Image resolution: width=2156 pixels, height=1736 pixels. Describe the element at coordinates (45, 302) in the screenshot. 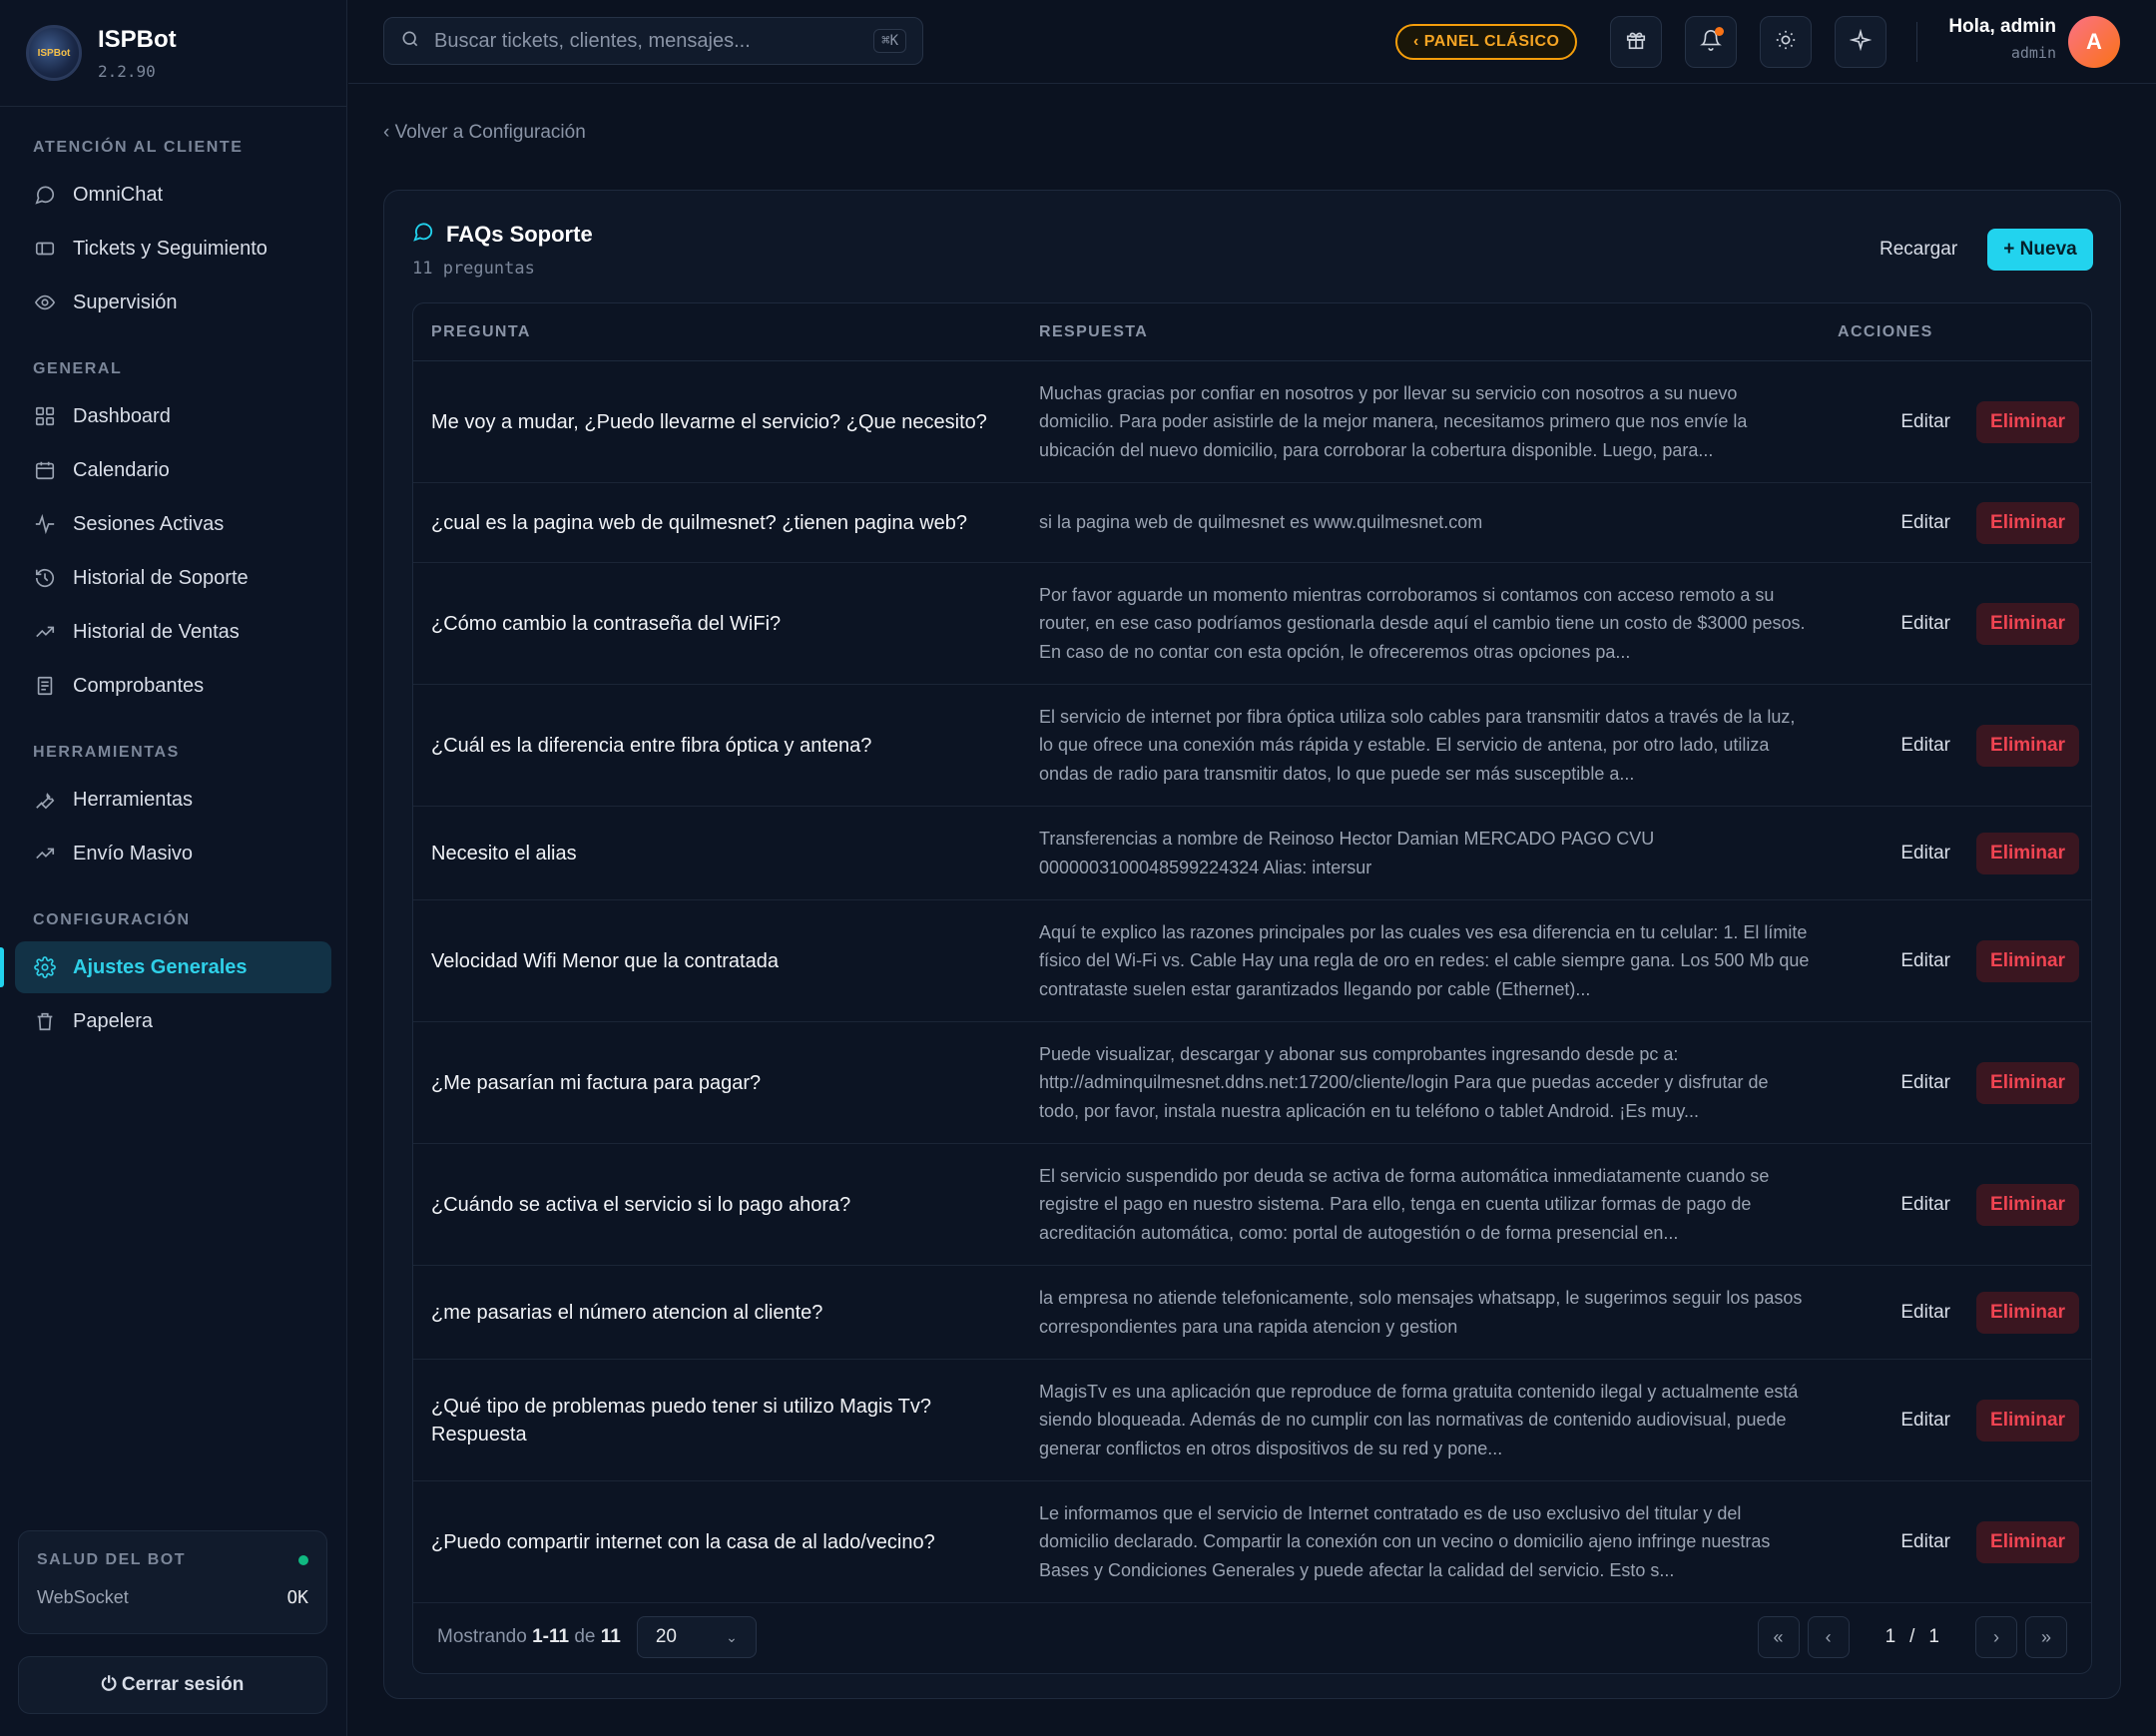

I see `eye-icon` at that location.